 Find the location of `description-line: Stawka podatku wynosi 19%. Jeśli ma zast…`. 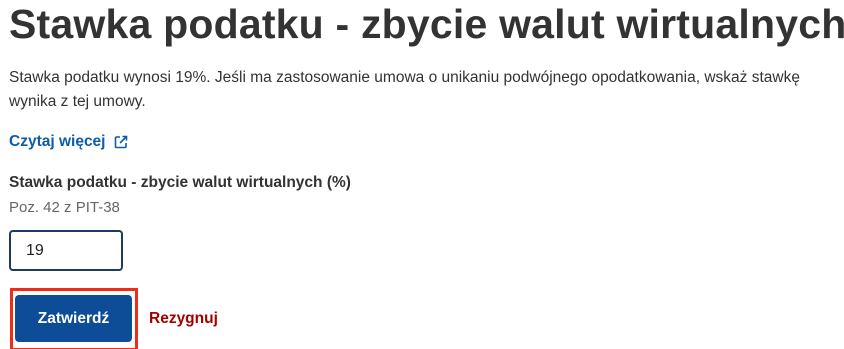

description-line: Stawka podatku wynosi 19%. Jeśli ma zast… is located at coordinates (404, 77).